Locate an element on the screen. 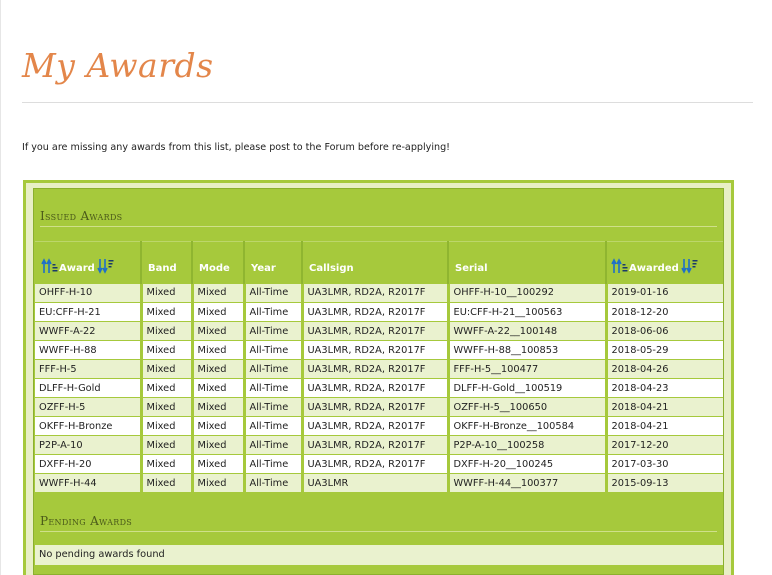 This screenshot has height=575, width=772. serial-cell: DXFF-H-20__100245 is located at coordinates (528, 464).